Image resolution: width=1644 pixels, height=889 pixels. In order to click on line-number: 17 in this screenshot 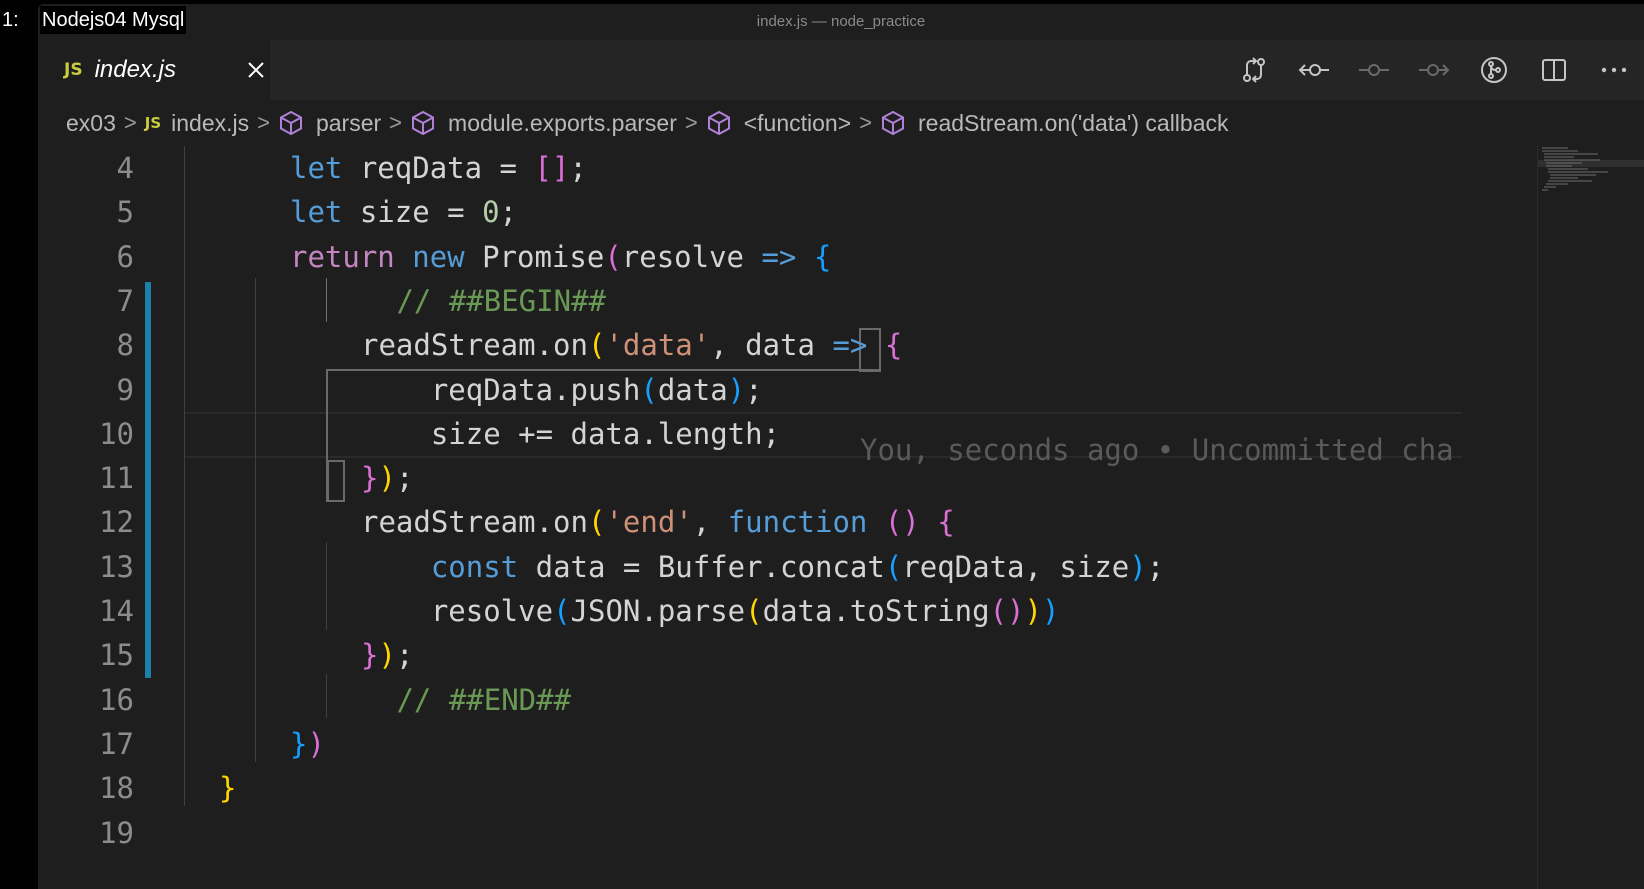, I will do `click(116, 743)`.